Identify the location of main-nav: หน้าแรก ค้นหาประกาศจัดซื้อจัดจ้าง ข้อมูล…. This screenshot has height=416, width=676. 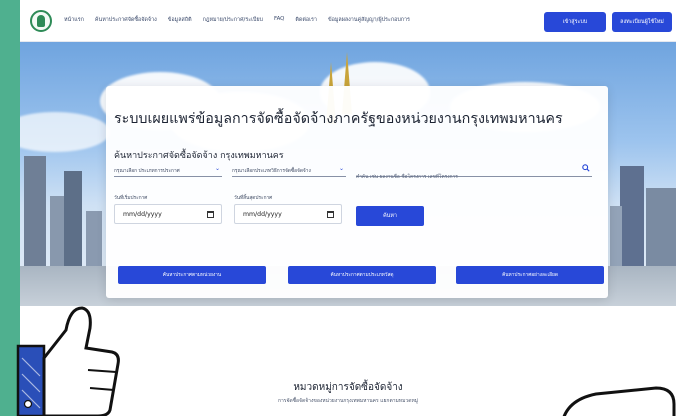
(237, 20).